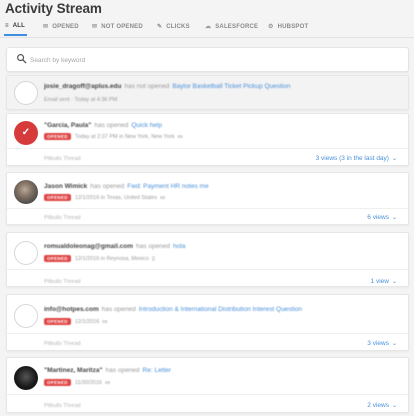 The height and width of the screenshot is (416, 414). What do you see at coordinates (124, 136) in the screenshot?
I see `activity-time: Today at 2:37 PM in New York, New York` at bounding box center [124, 136].